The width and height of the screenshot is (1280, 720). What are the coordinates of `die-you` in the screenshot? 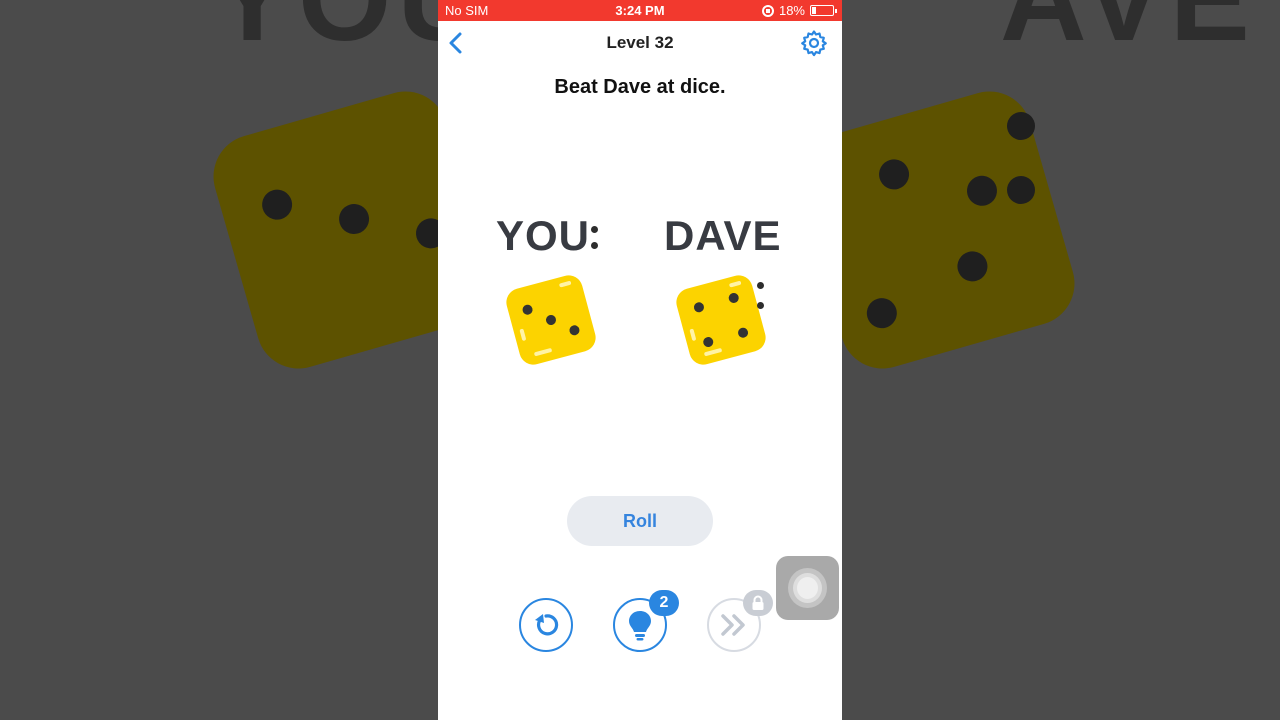 It's located at (551, 320).